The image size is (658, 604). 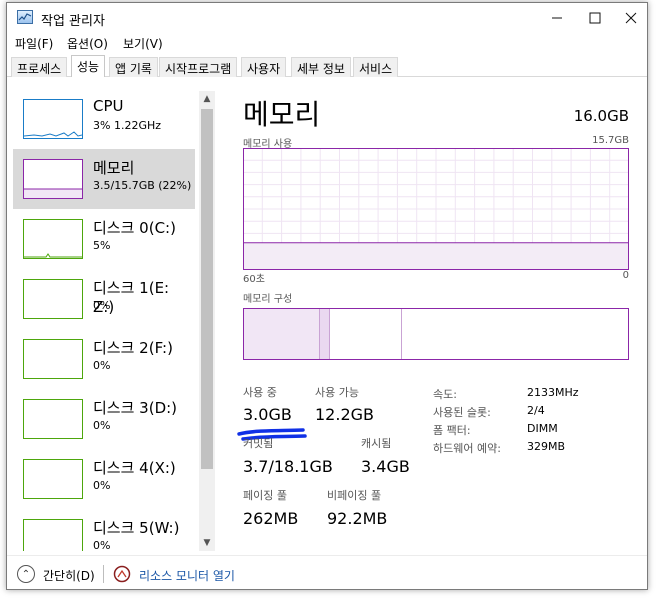 I want to click on scroll-up-icon: ▲, so click(x=207, y=99).